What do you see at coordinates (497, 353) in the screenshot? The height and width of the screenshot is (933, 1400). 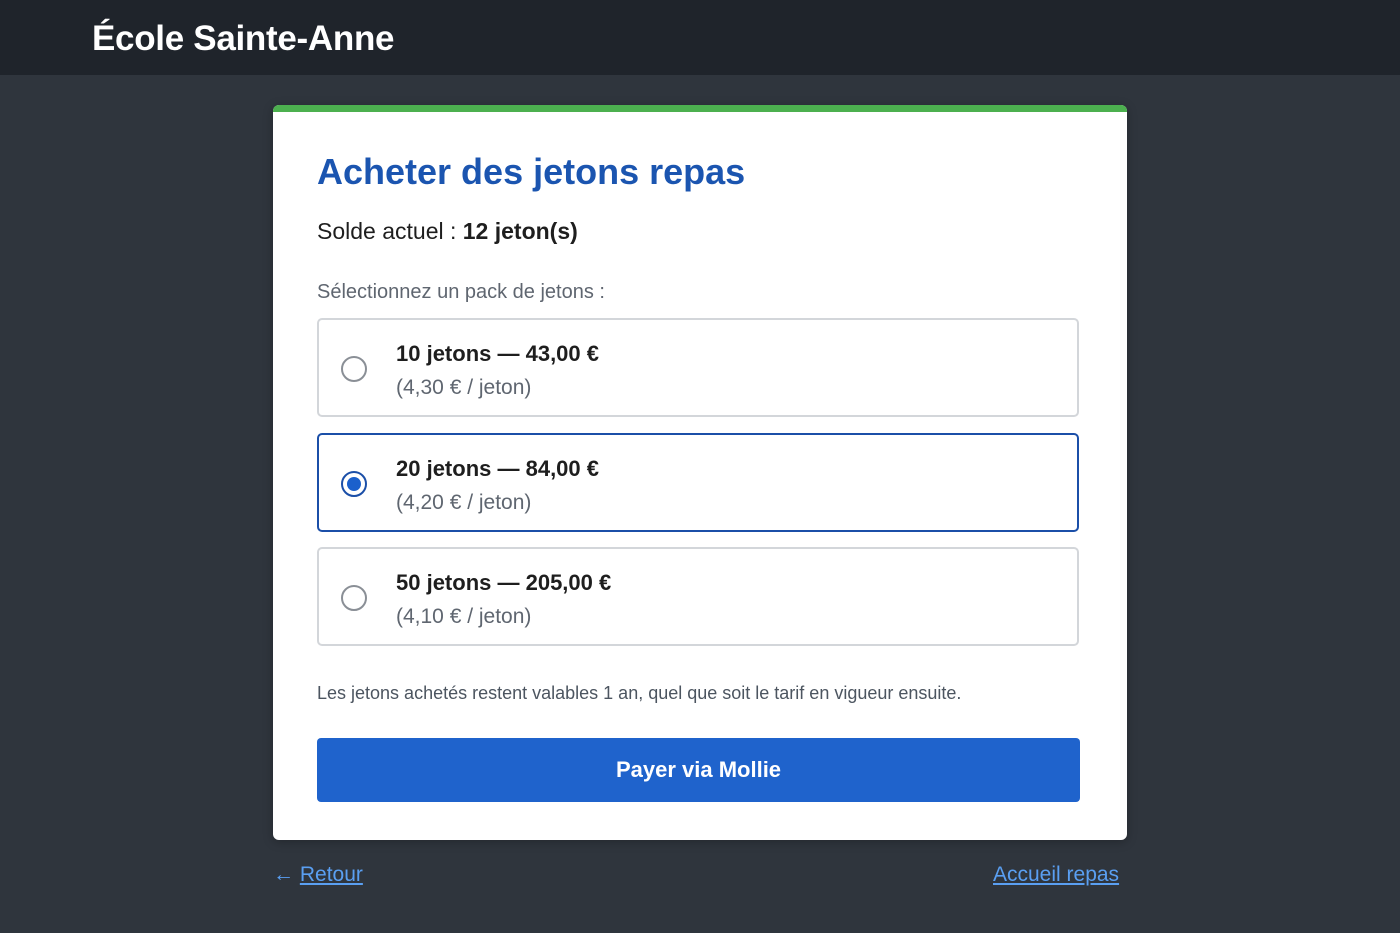 I see `pack-option-title: 10 jetons — 43,00 €` at bounding box center [497, 353].